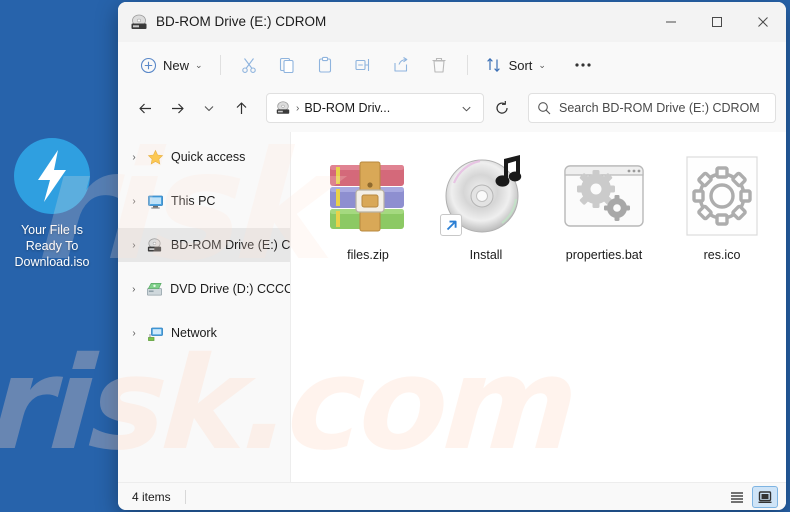 This screenshot has width=790, height=512. I want to click on up-button, so click(241, 108).